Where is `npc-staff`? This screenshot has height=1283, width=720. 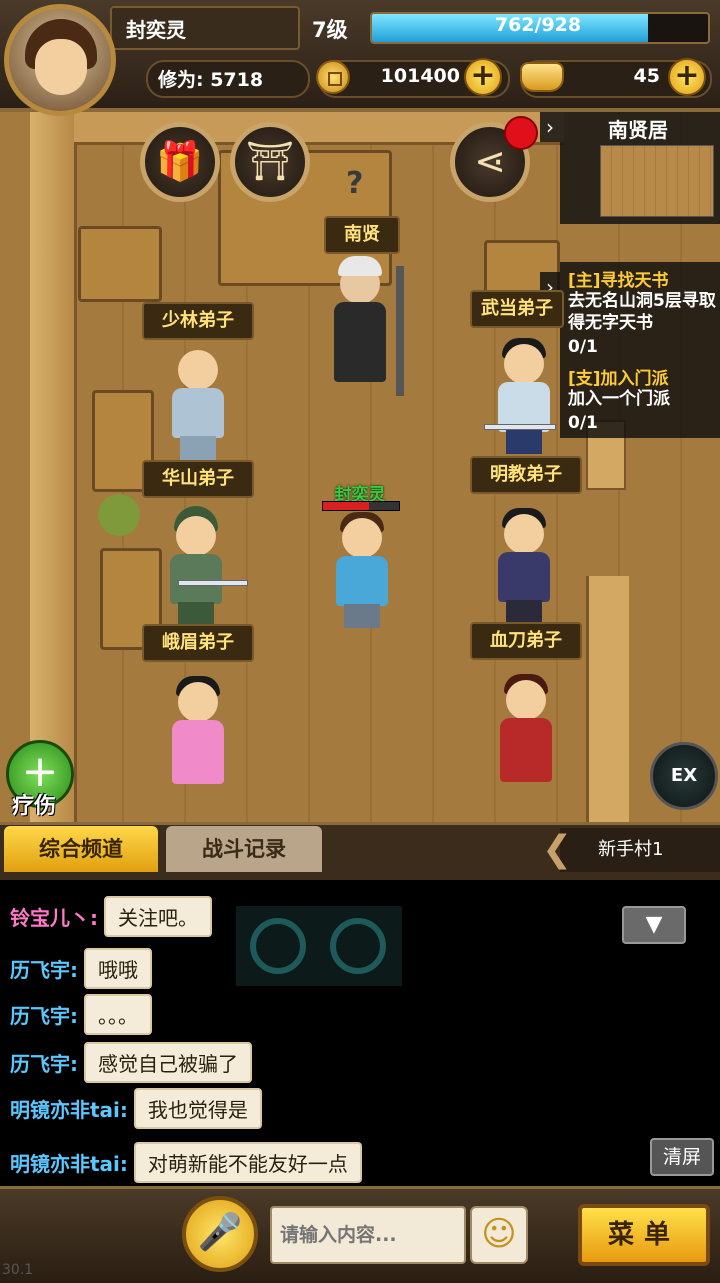 npc-staff is located at coordinates (400, 331).